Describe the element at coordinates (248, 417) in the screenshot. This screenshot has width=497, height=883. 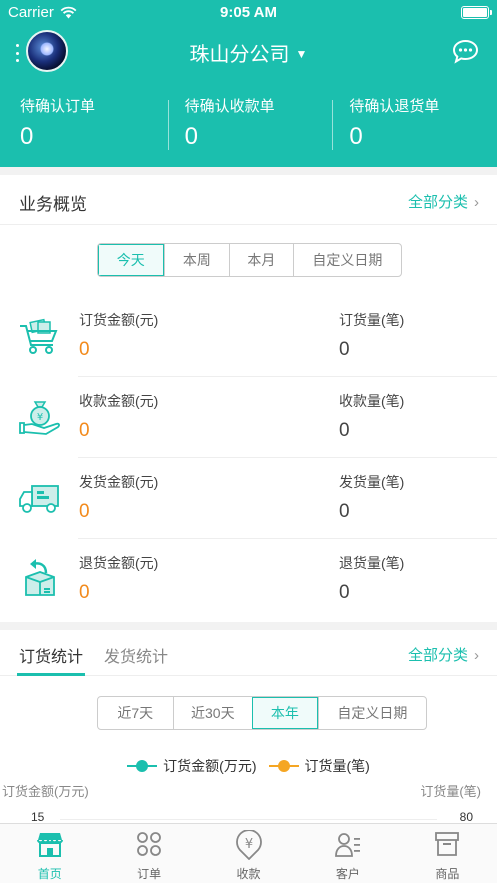
I see `stat-row-receipts: ¥ 收款金额(元) 0 收款量(笔) 0` at that location.